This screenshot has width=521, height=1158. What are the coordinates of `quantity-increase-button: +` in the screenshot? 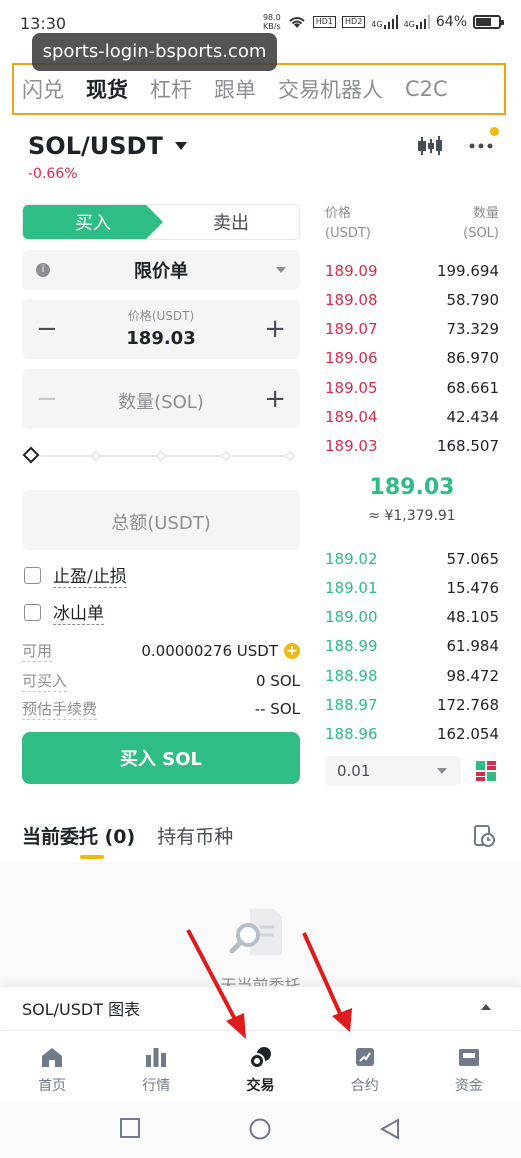 It's located at (275, 399).